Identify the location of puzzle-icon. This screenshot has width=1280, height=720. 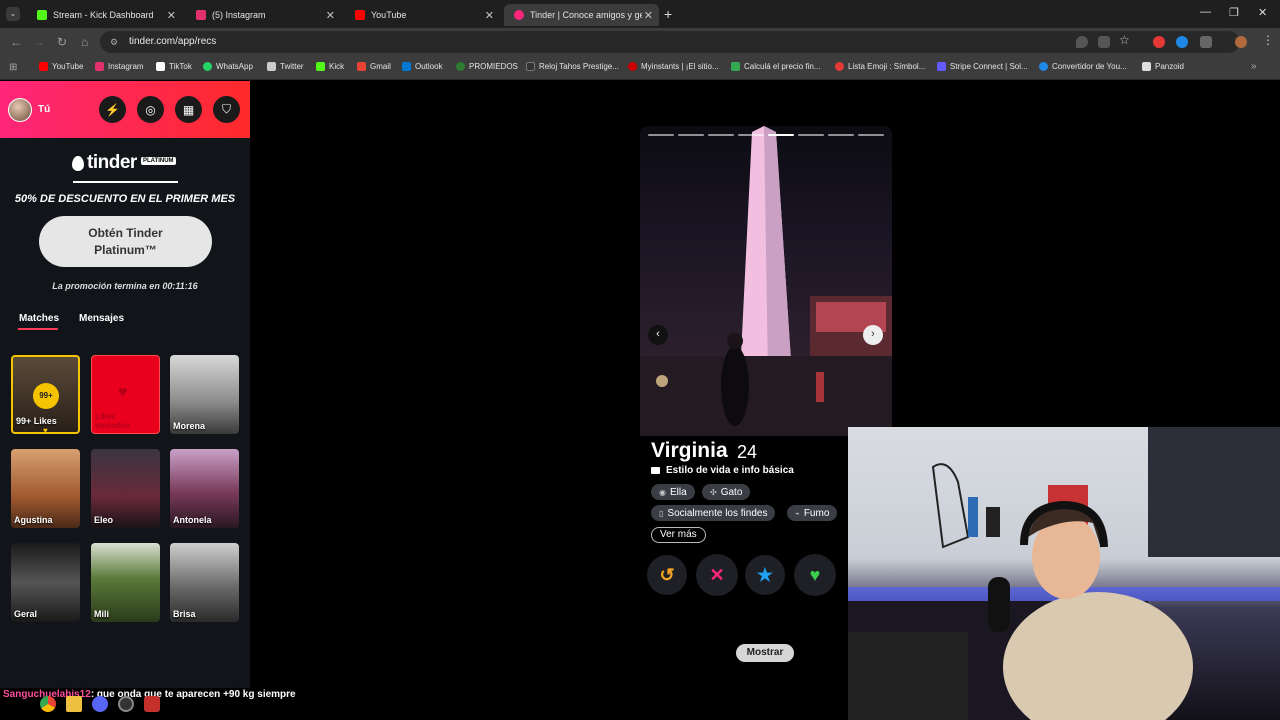
(1206, 42).